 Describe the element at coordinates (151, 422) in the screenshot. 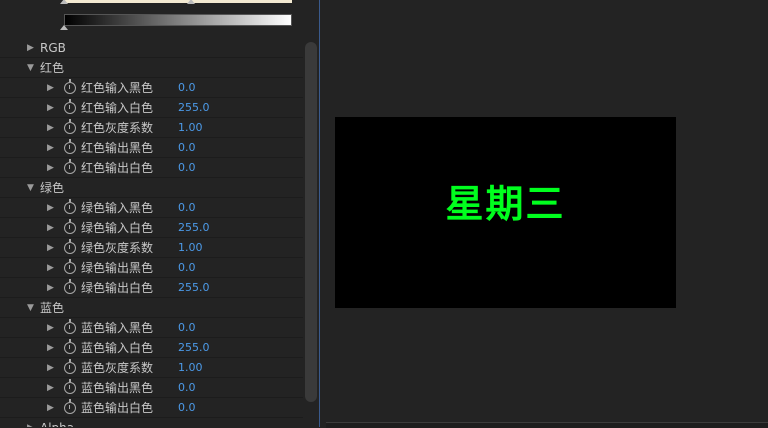

I see `group-row-4: ▶ Alpha` at that location.